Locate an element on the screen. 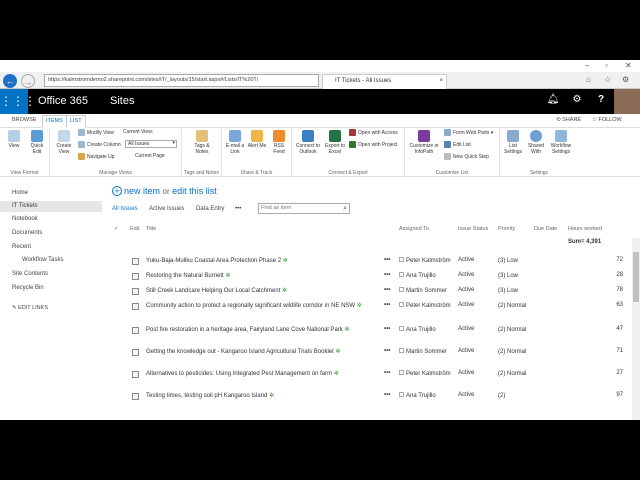 The width and height of the screenshot is (640, 480). tab-items: ITEMS is located at coordinates (54, 121).